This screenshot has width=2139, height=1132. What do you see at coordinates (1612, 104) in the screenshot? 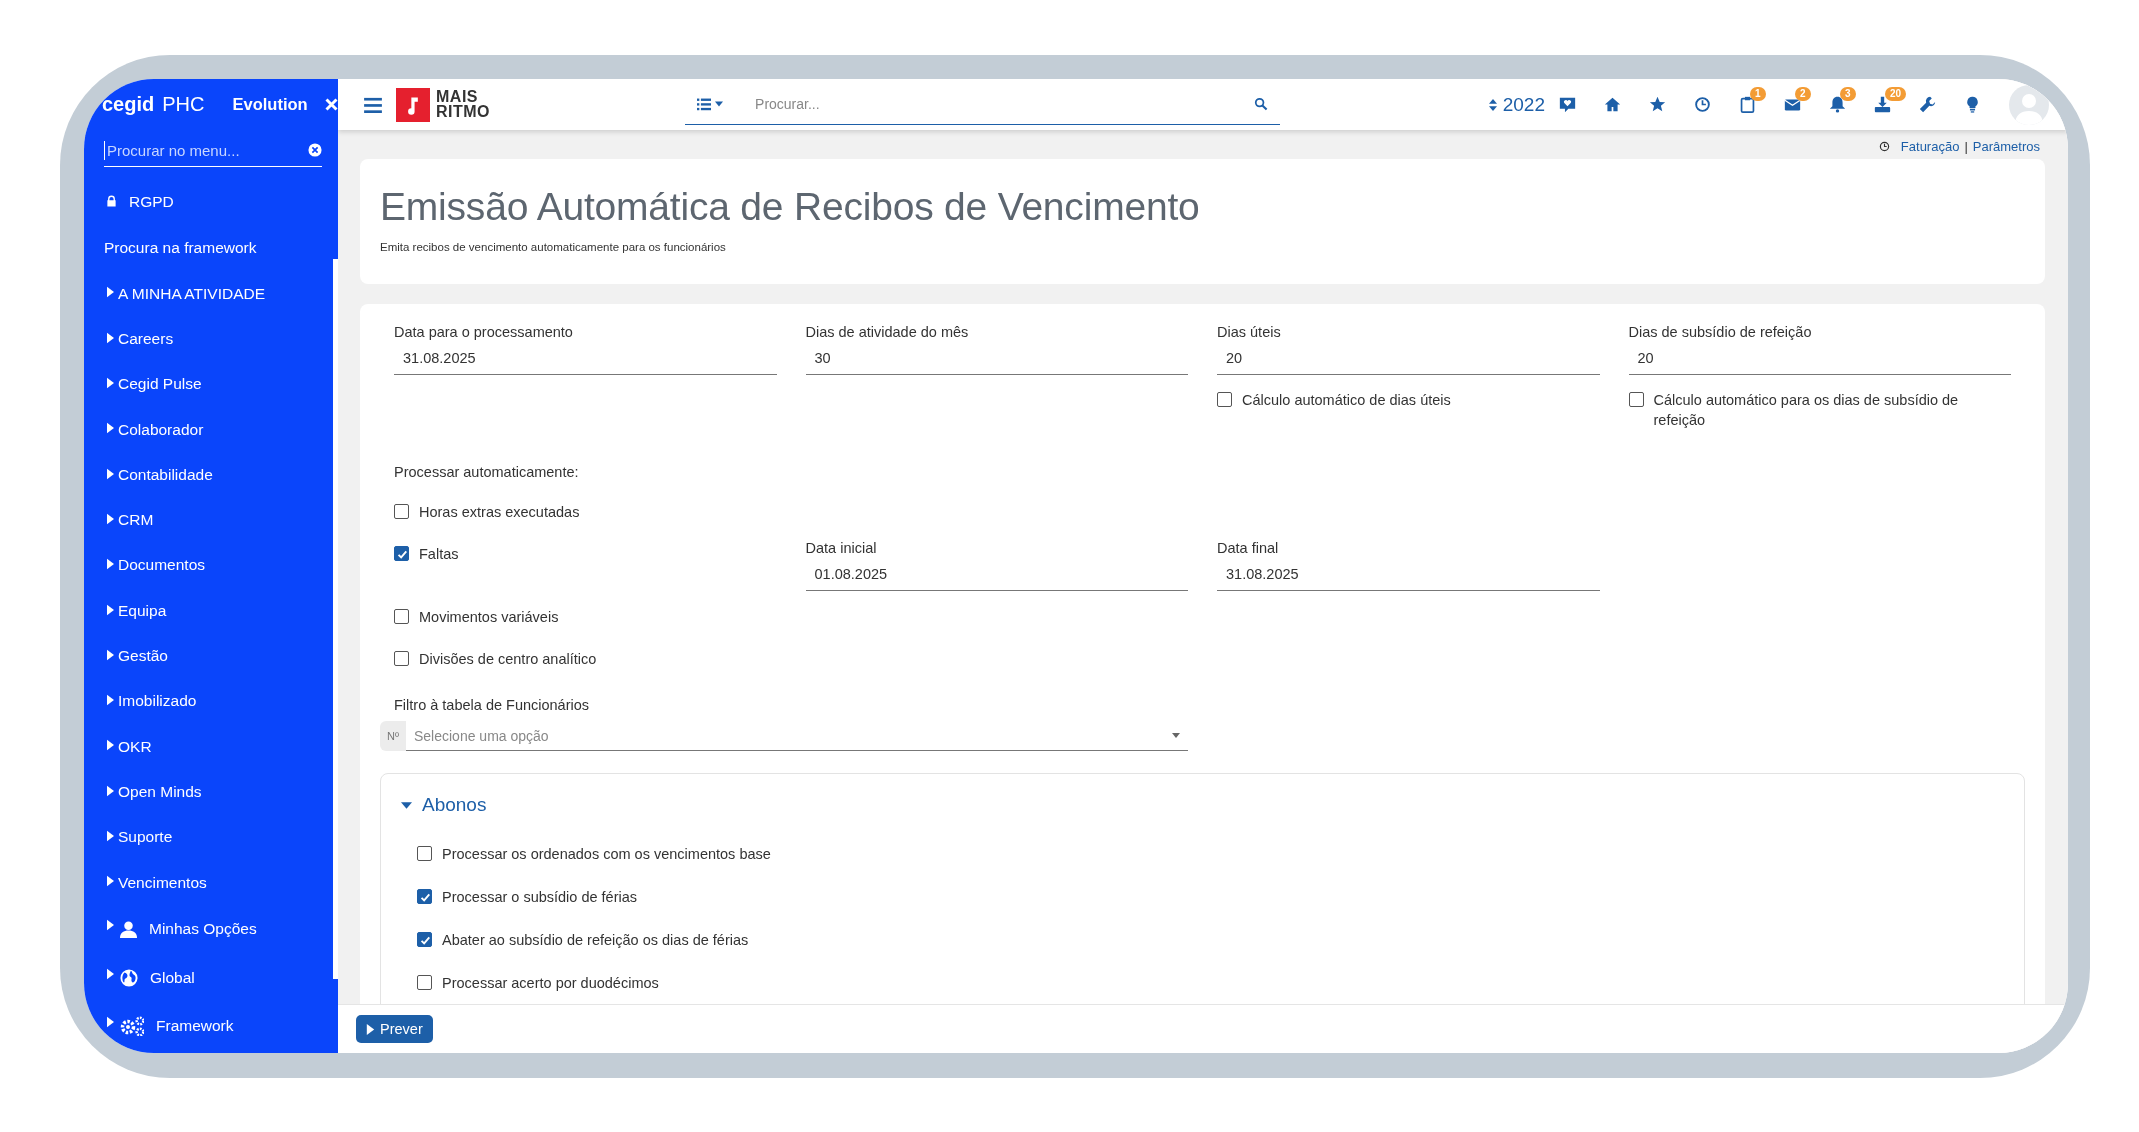
I see `home-icon` at bounding box center [1612, 104].